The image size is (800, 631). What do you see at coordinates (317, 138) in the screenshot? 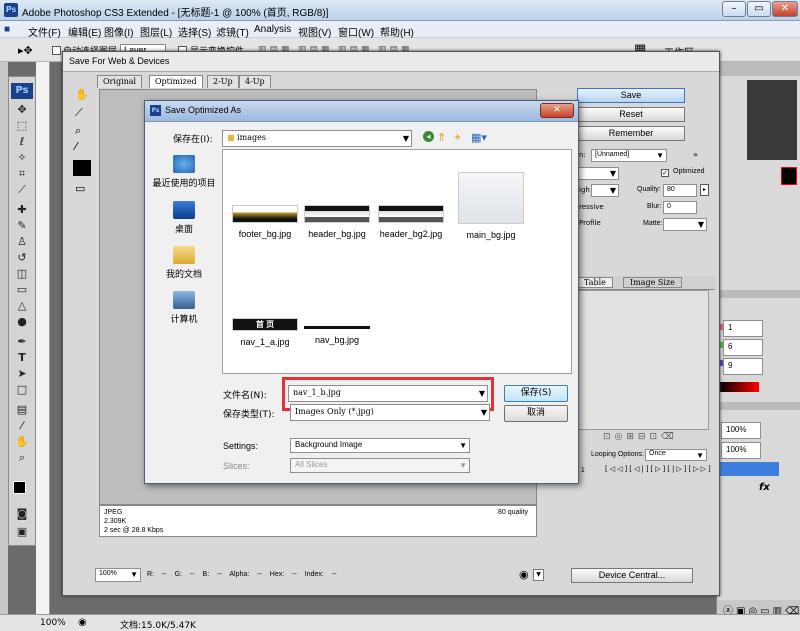
I see `save-in-select: ■ images ▼` at bounding box center [317, 138].